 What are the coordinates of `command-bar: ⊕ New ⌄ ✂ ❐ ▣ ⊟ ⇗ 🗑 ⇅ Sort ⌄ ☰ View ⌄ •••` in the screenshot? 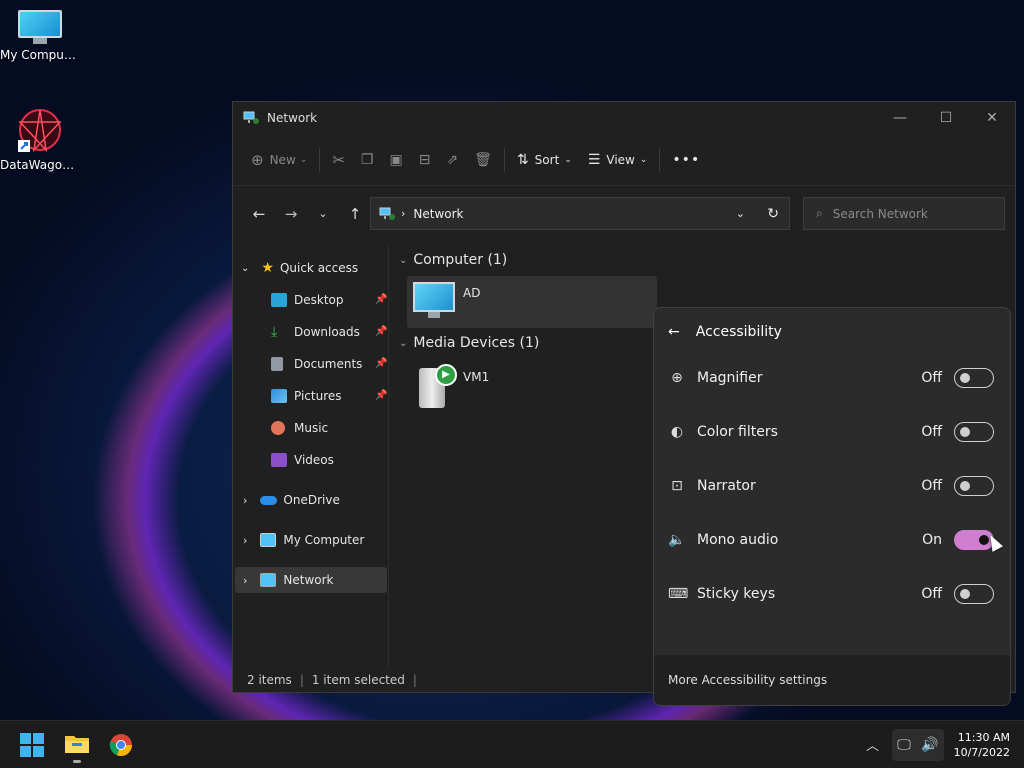 It's located at (624, 160).